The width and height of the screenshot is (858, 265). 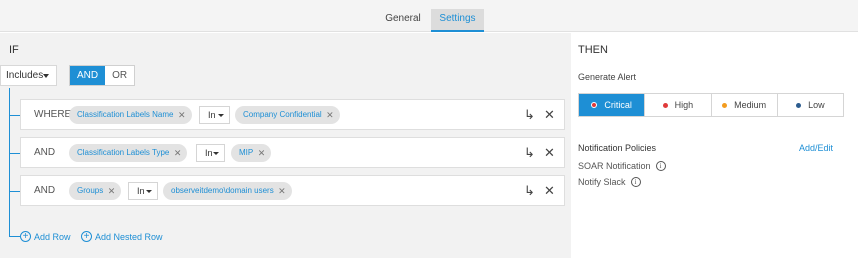 I want to click on field-chip: Classification Labels Name ✕, so click(x=130, y=115).